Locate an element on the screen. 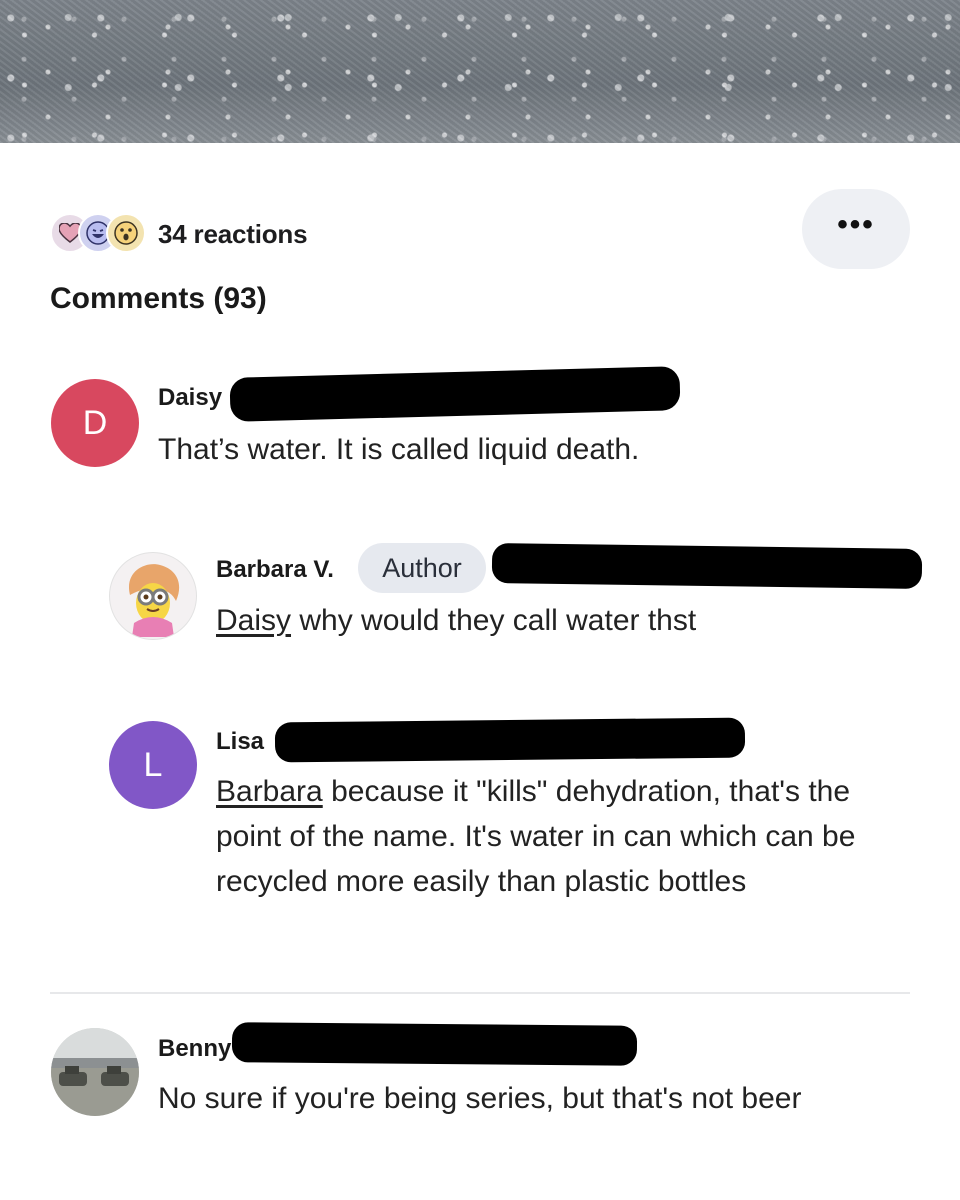 This screenshot has height=1200, width=960. avatar-initial: D is located at coordinates (95, 422).